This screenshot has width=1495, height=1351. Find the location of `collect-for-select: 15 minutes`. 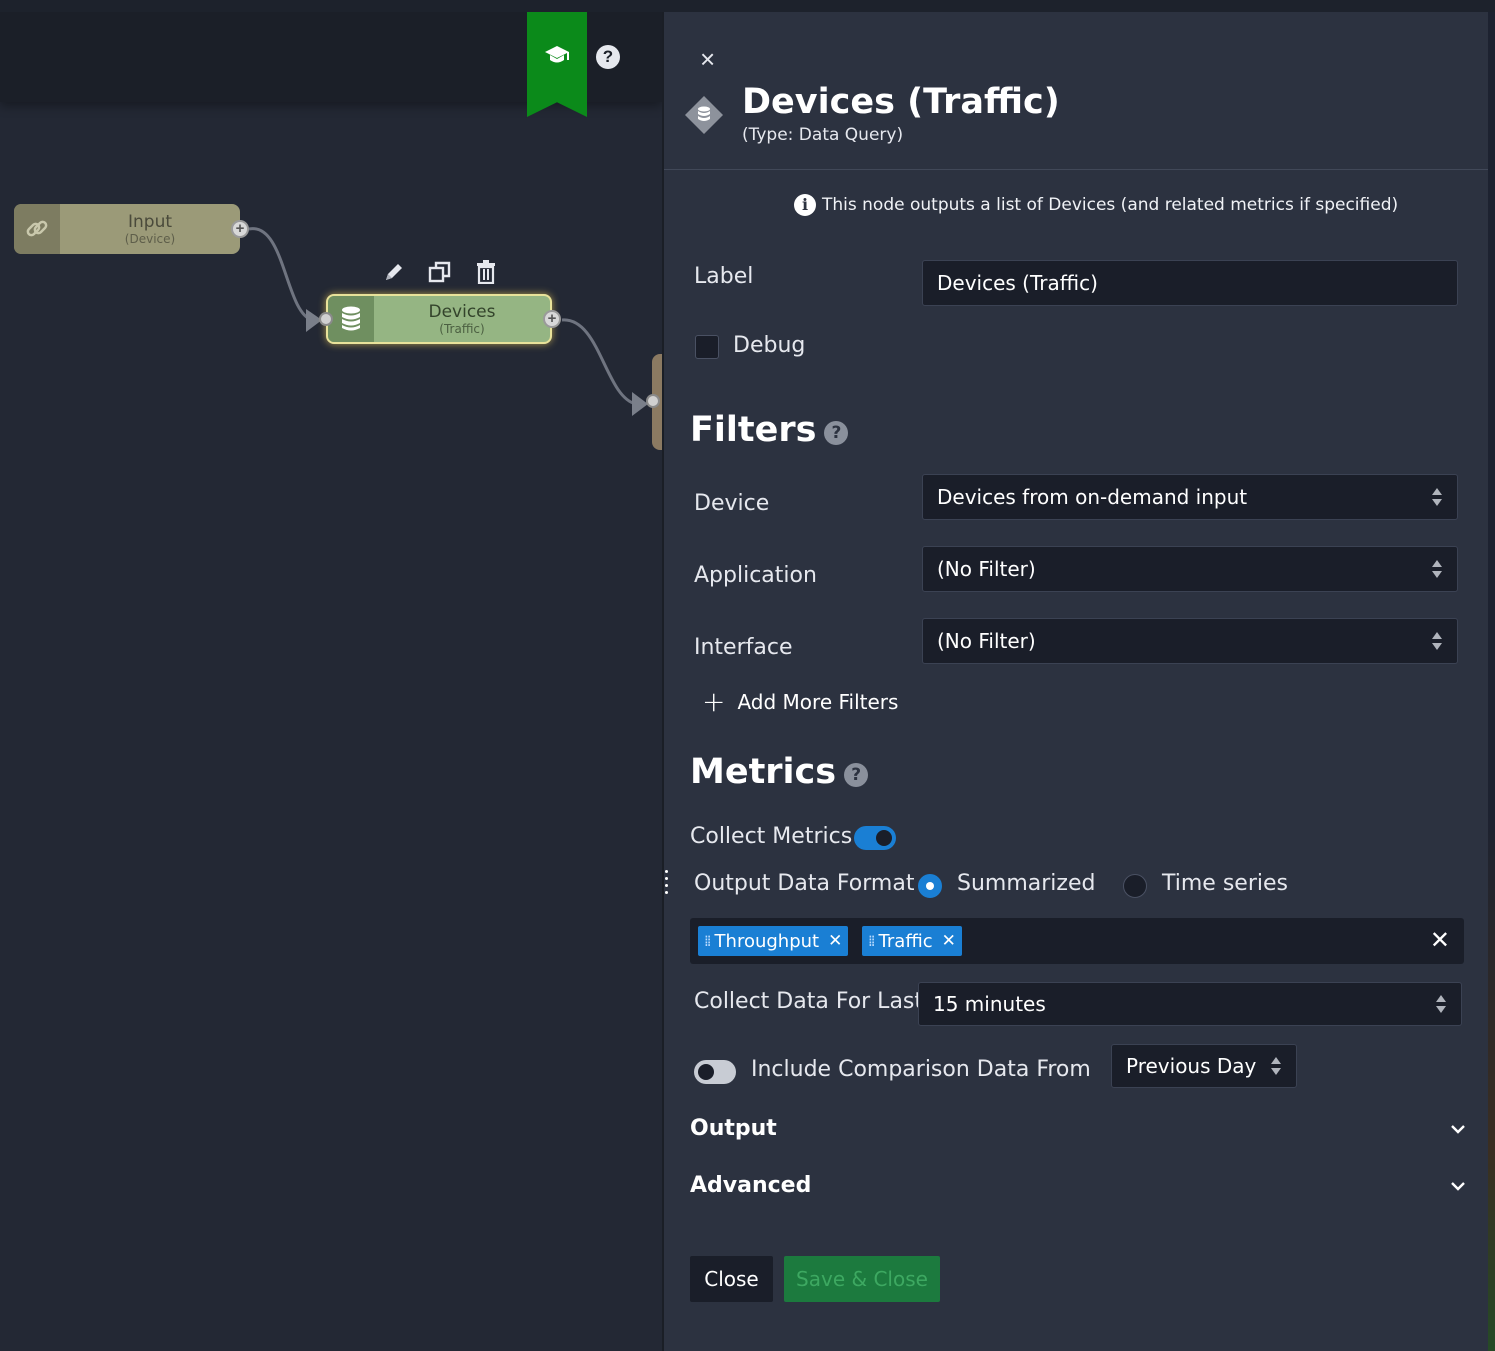

collect-for-select: 15 minutes is located at coordinates (1190, 1004).